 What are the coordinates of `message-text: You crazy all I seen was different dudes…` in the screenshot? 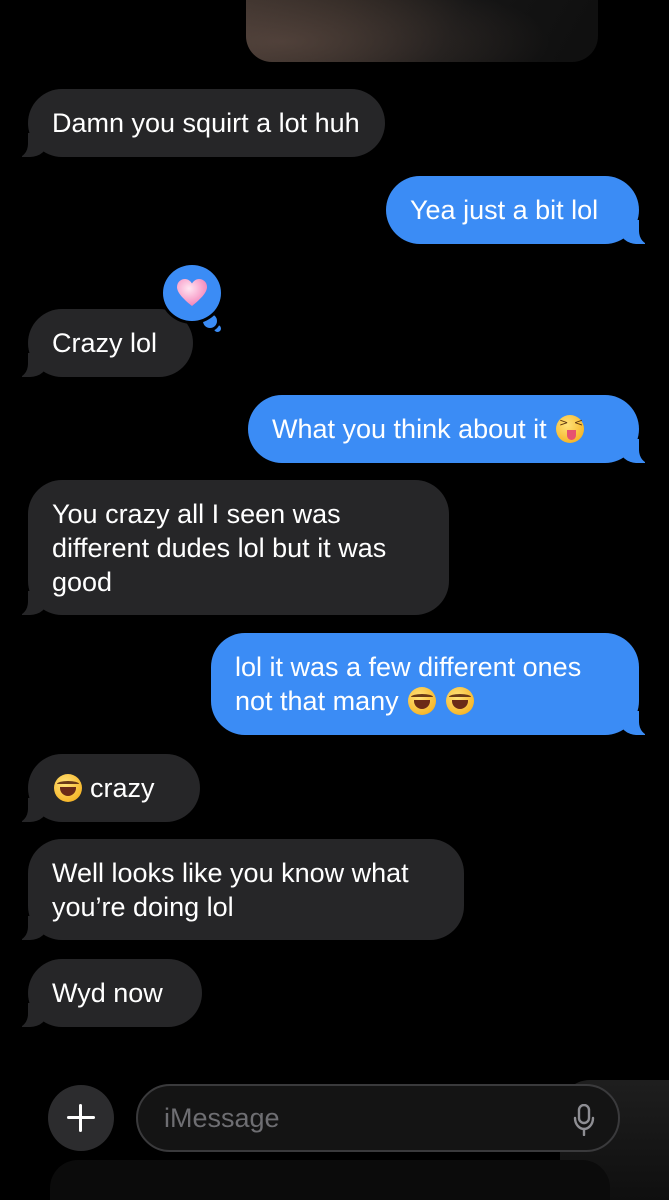 It's located at (219, 548).